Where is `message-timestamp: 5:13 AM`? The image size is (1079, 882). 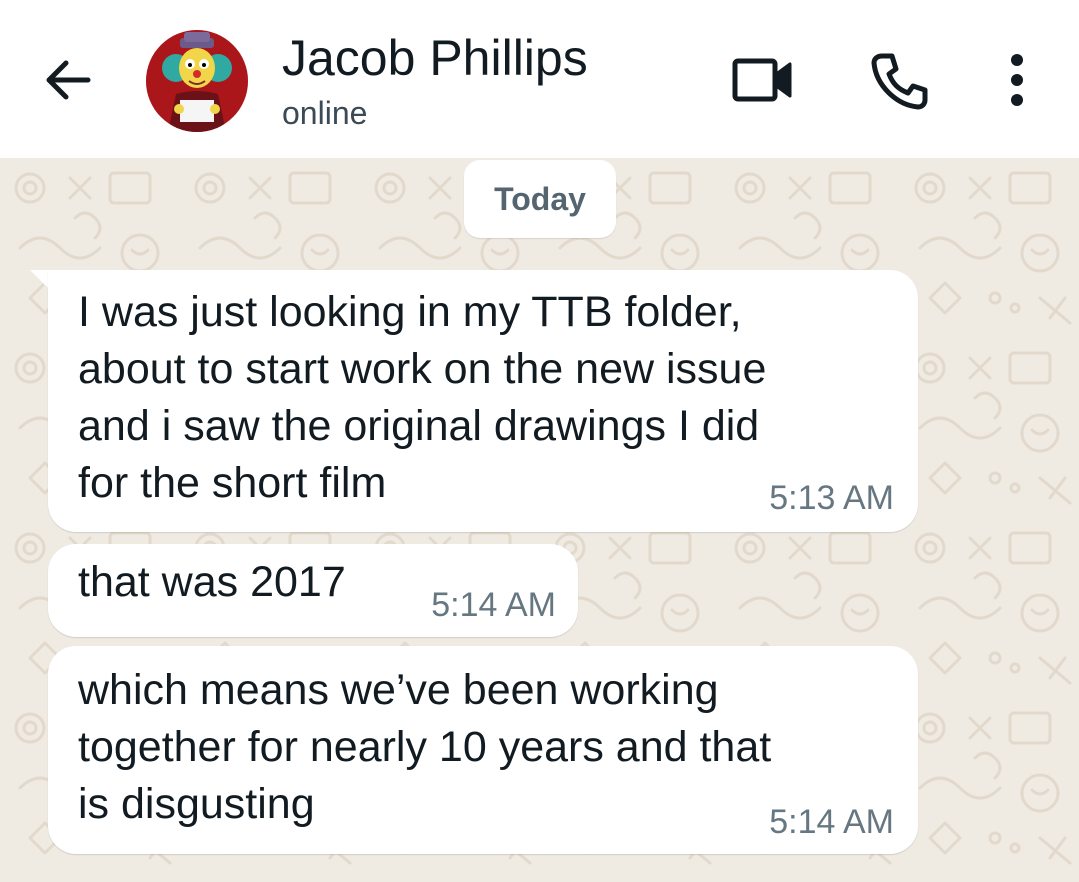
message-timestamp: 5:13 AM is located at coordinates (831, 498).